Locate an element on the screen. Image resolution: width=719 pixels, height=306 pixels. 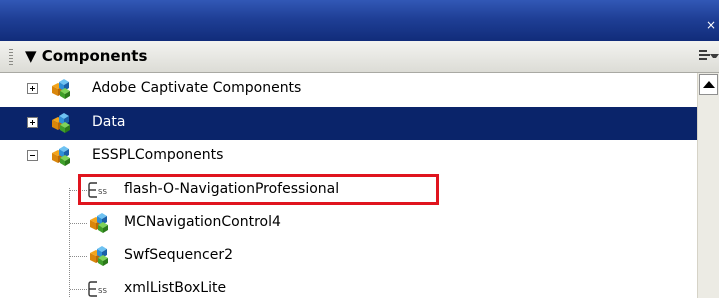
tree-item-xmllistboxlite: SS xmlListBoxLite is located at coordinates (348, 289).